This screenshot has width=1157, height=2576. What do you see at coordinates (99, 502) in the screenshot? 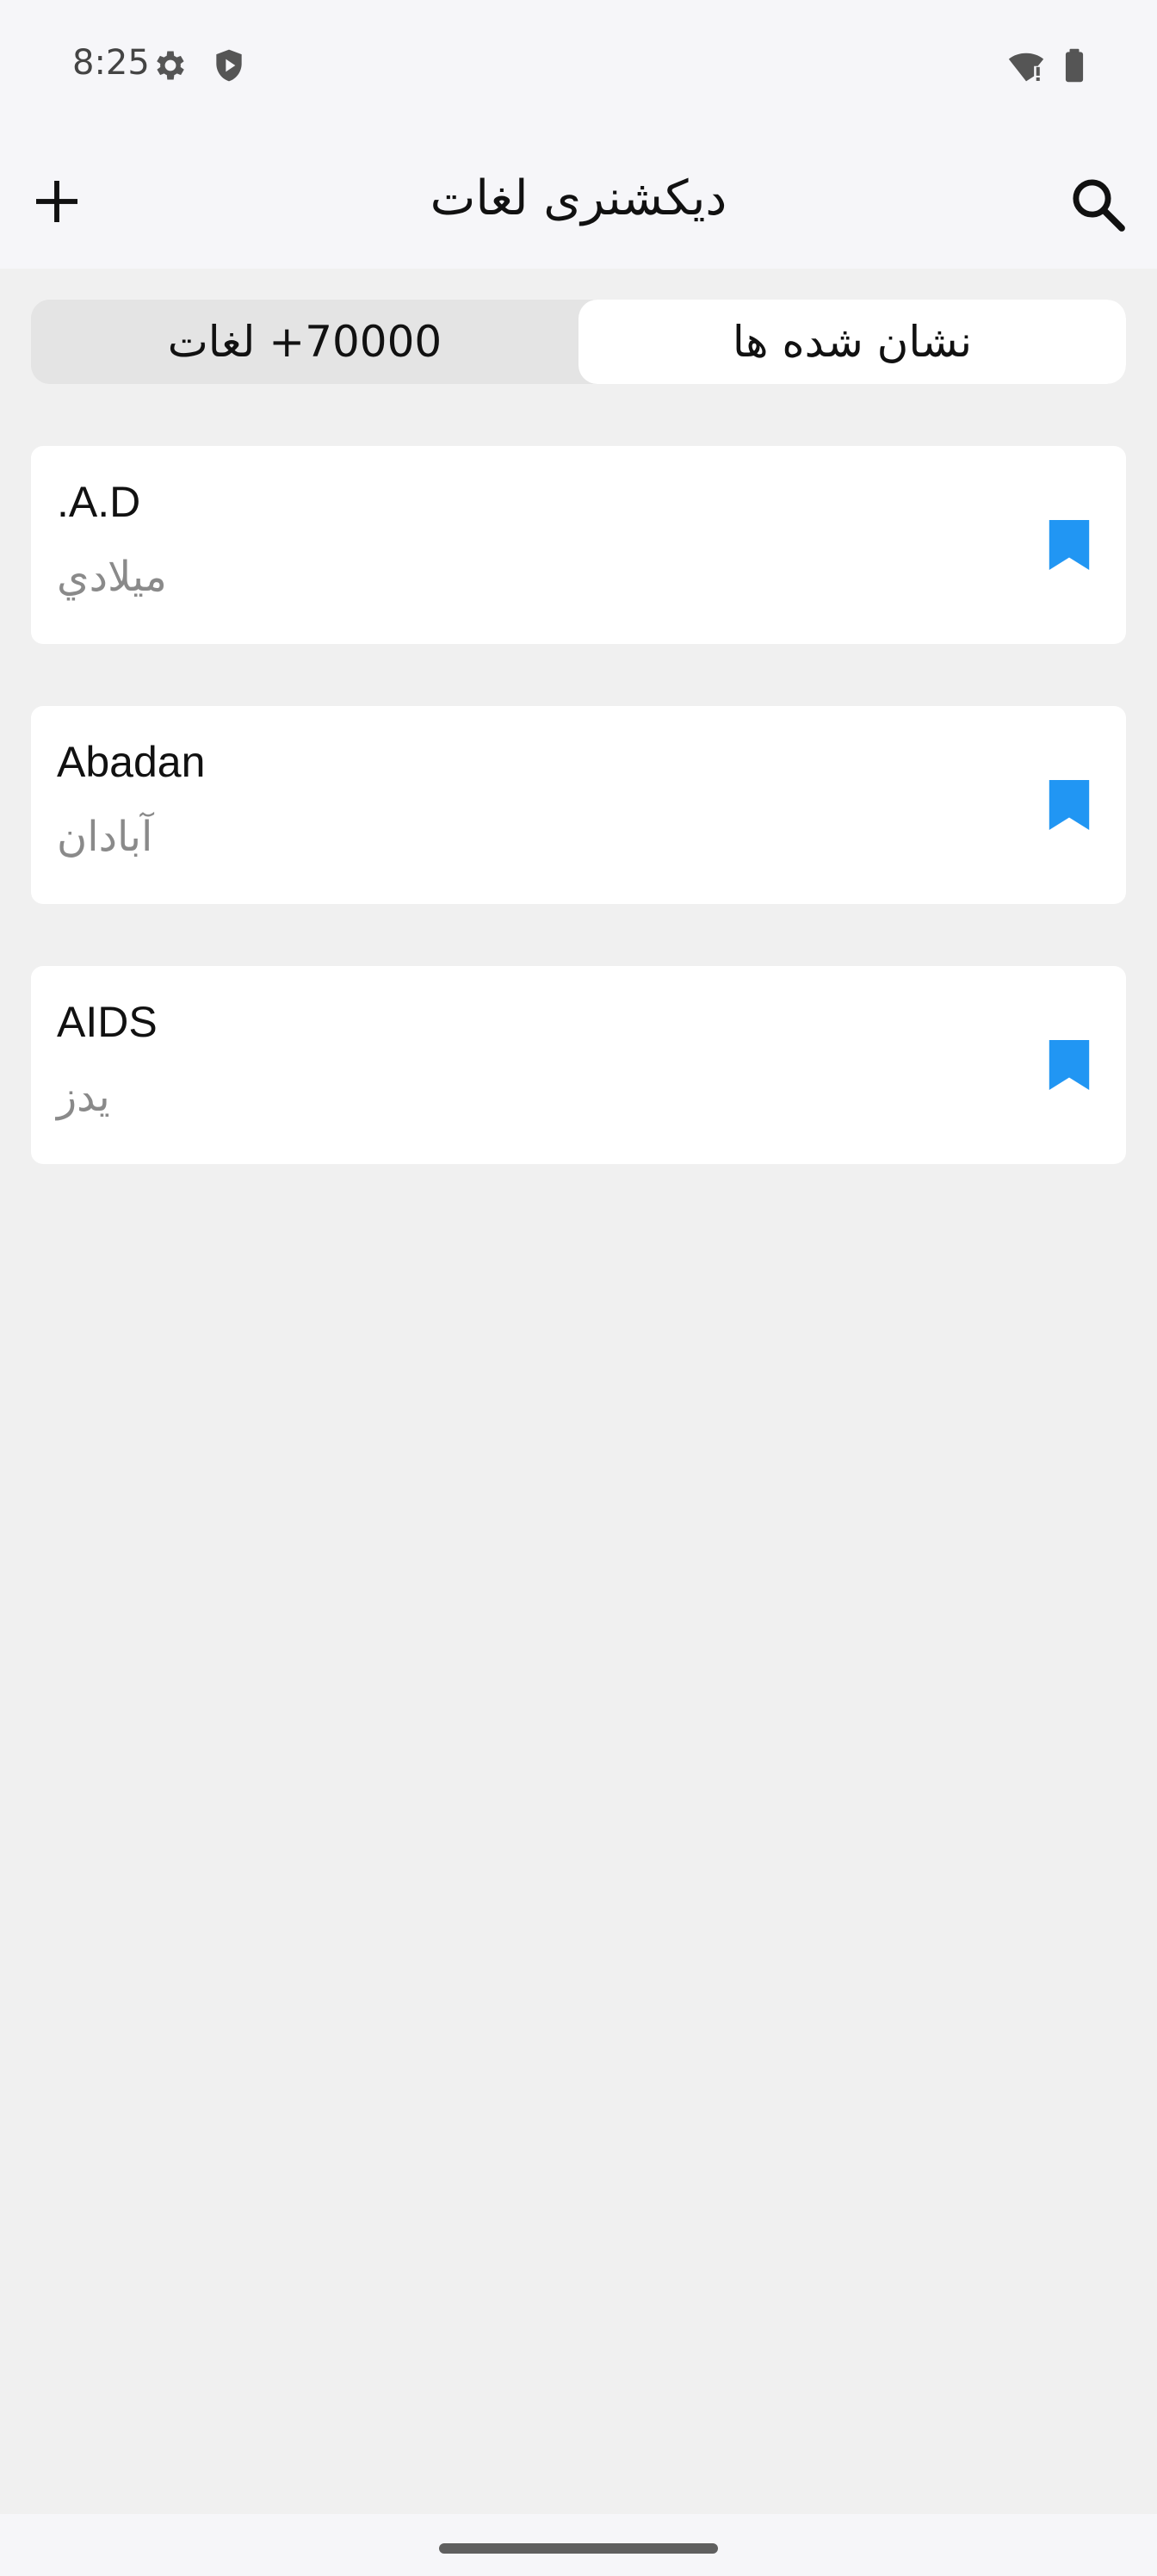
I see `word-text: .A.D` at bounding box center [99, 502].